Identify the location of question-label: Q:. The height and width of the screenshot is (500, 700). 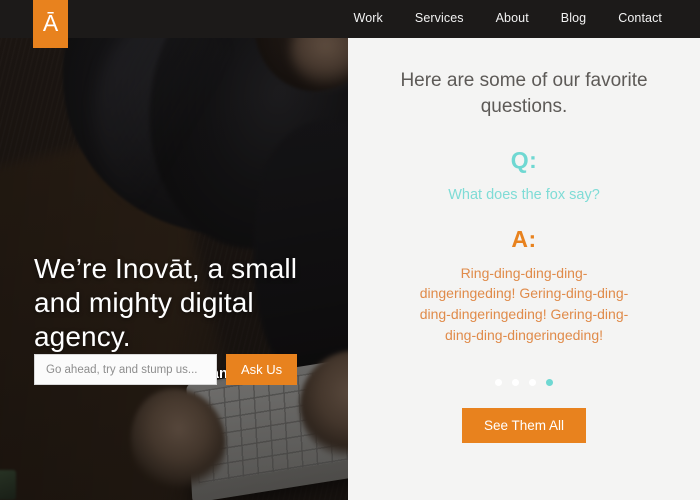
(524, 160).